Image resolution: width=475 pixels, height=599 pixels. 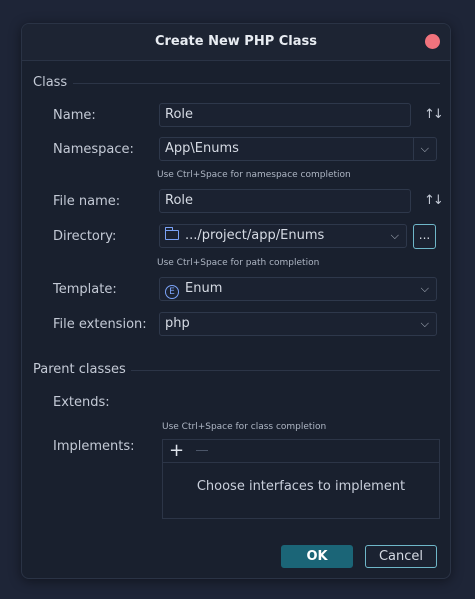 I want to click on implements-list: + Choose interfaces to implement, so click(x=301, y=479).